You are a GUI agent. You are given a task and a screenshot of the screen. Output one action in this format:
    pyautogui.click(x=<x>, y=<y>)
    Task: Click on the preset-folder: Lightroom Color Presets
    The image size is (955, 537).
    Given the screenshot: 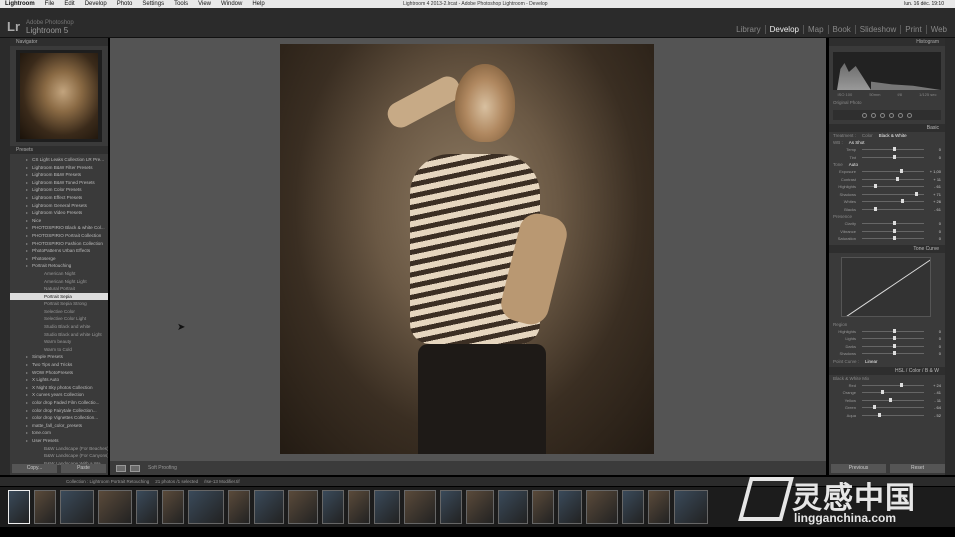 What is the action you would take?
    pyautogui.click(x=59, y=190)
    